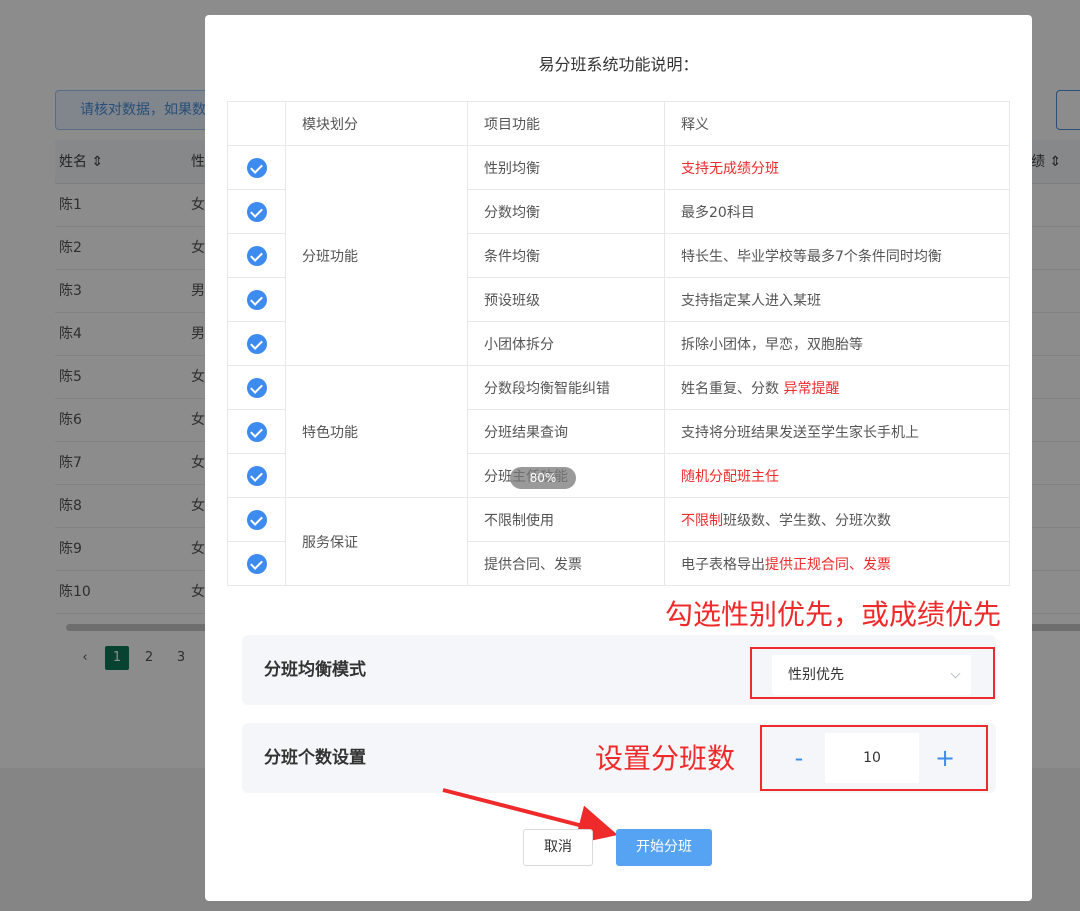 This screenshot has height=911, width=1080. What do you see at coordinates (723, 564) in the screenshot?
I see `description-text: 电子表格导出` at bounding box center [723, 564].